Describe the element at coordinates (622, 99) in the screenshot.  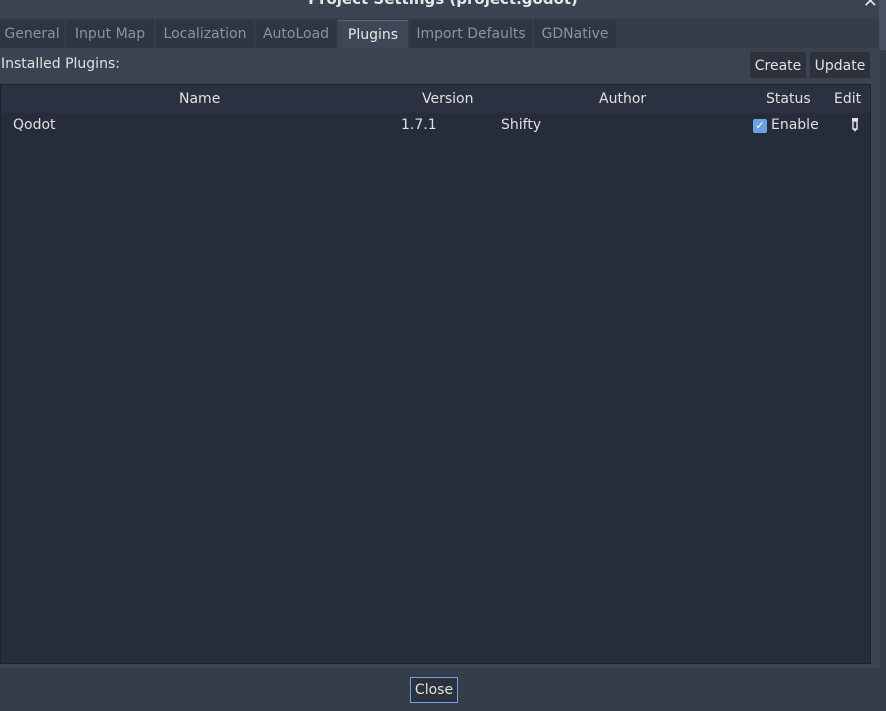
I see `column-author: Author` at that location.